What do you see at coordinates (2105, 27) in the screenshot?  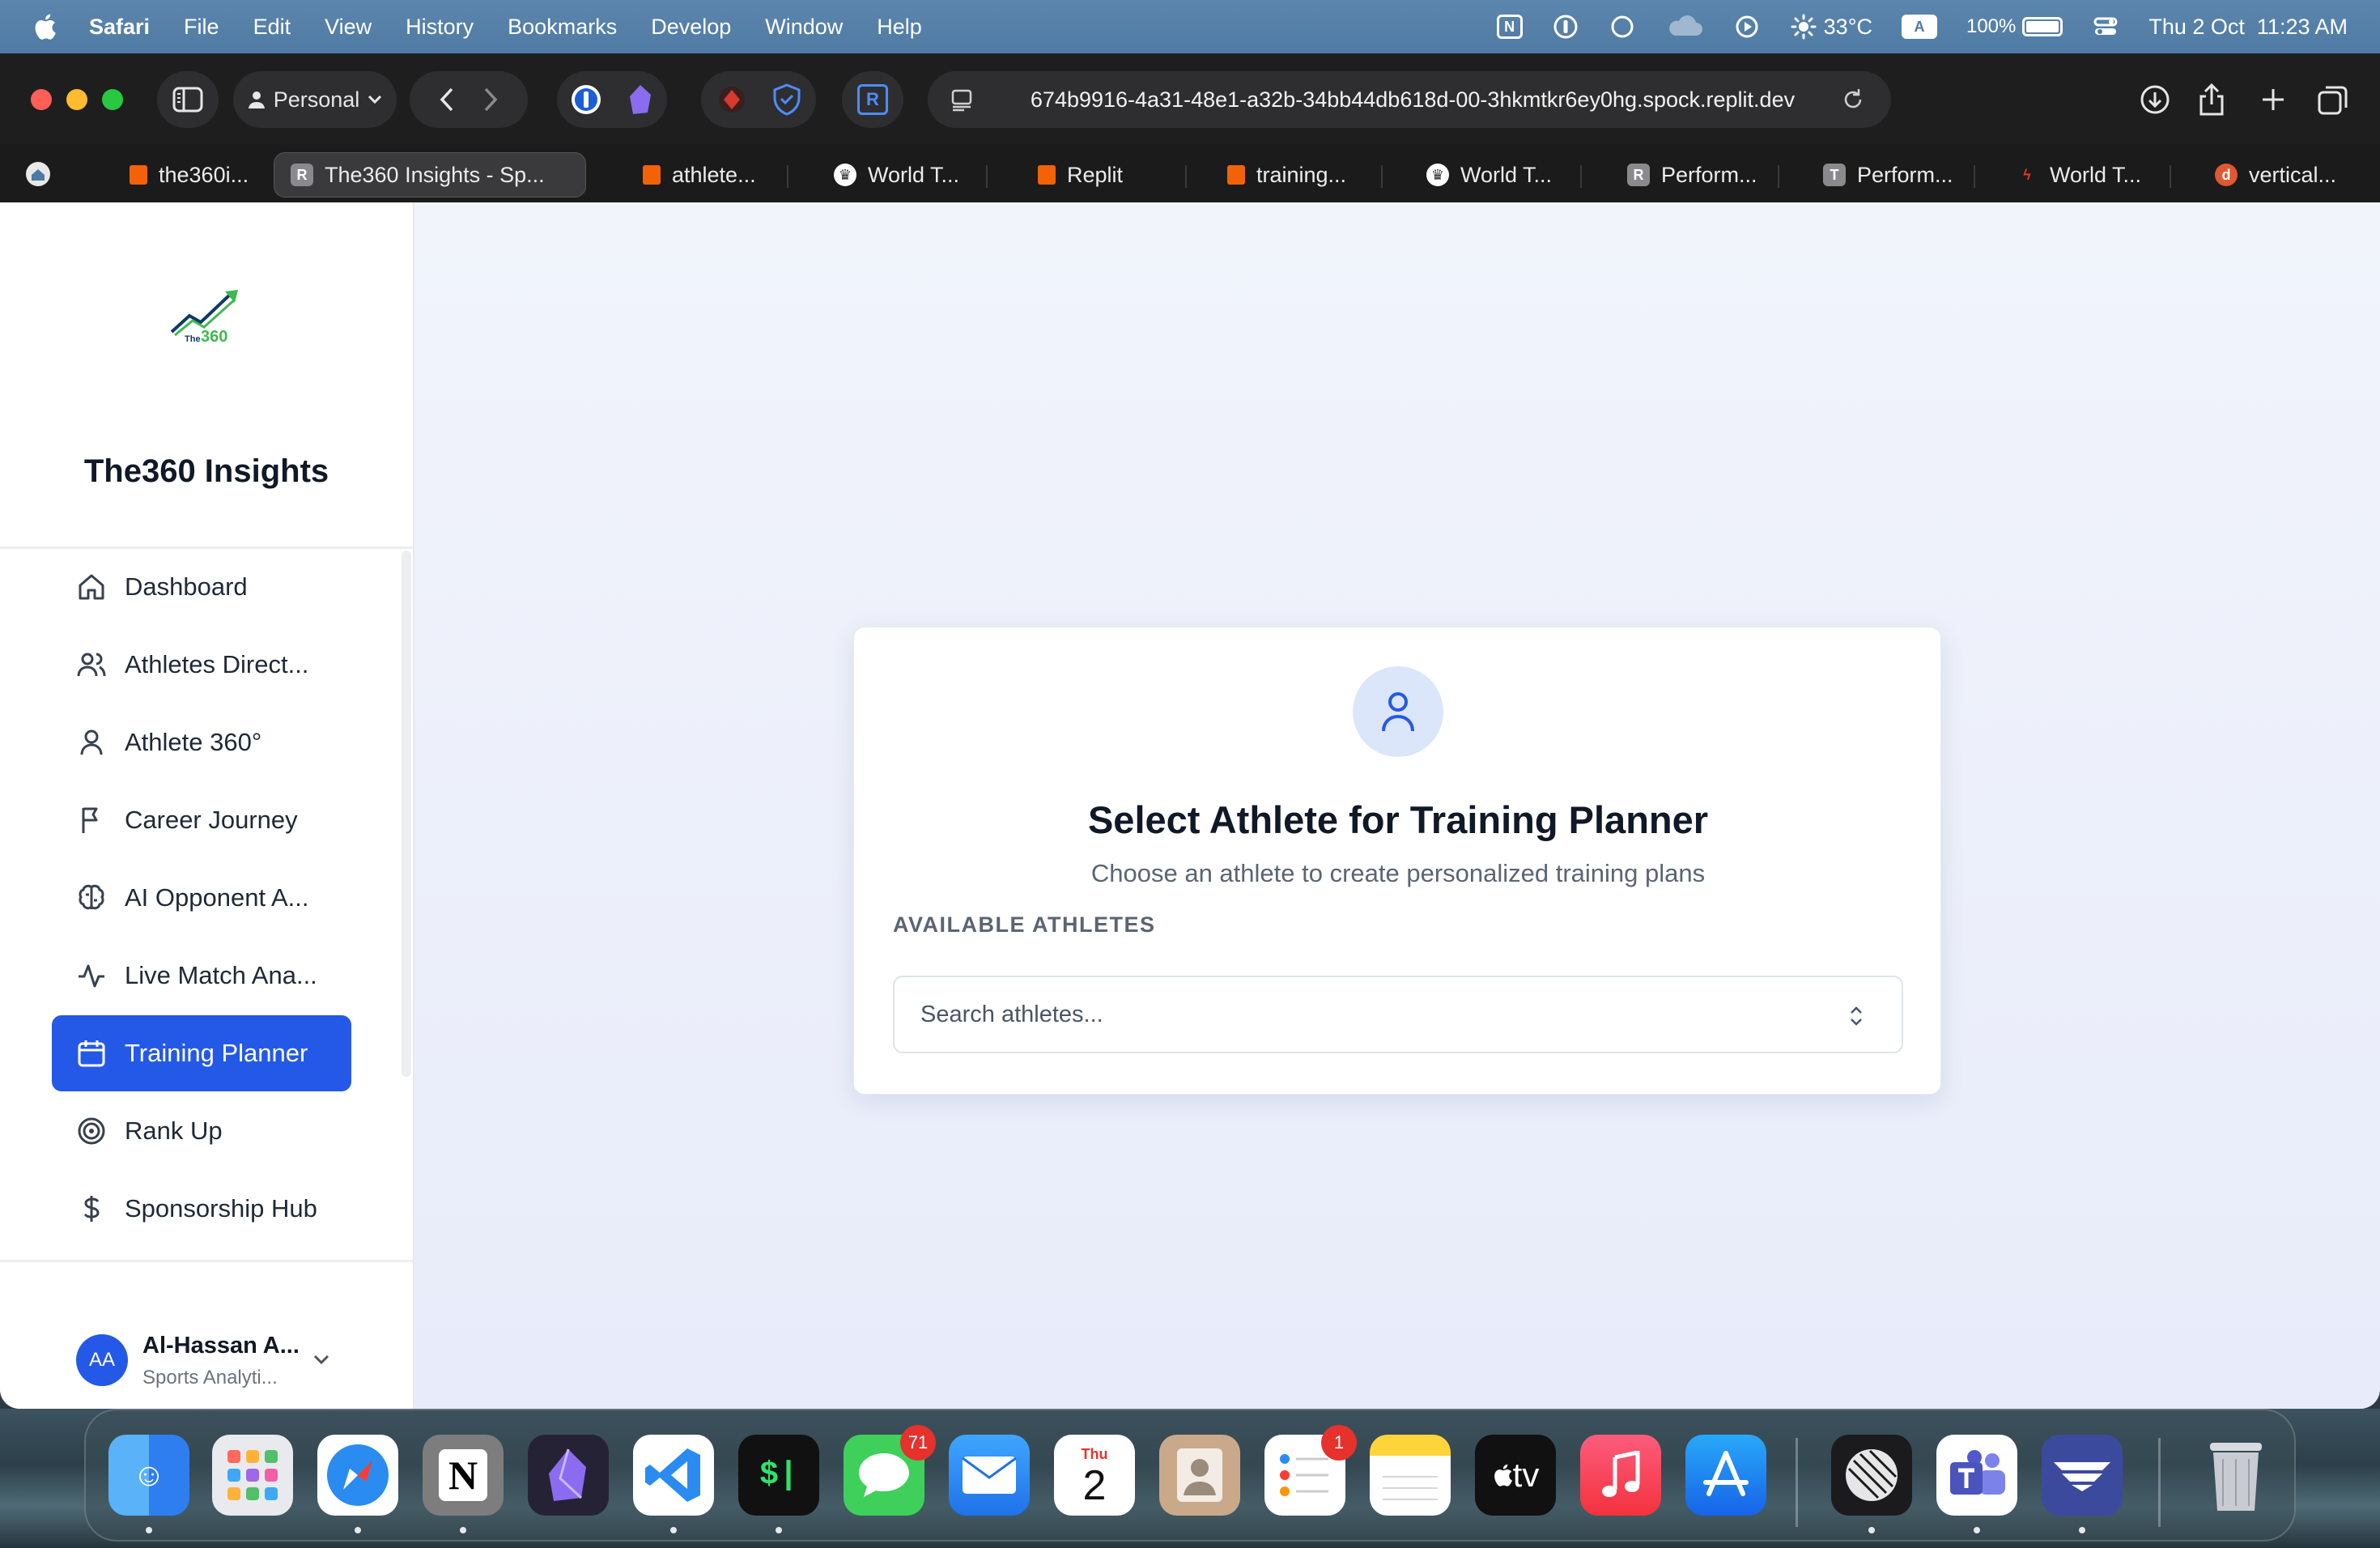 I see `control-center-icon` at bounding box center [2105, 27].